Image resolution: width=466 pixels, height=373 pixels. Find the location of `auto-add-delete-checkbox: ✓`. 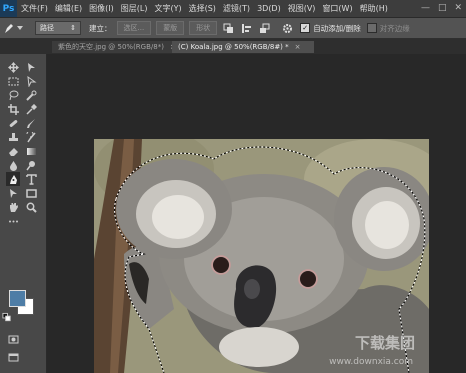

auto-add-delete-checkbox: ✓ is located at coordinates (305, 28).